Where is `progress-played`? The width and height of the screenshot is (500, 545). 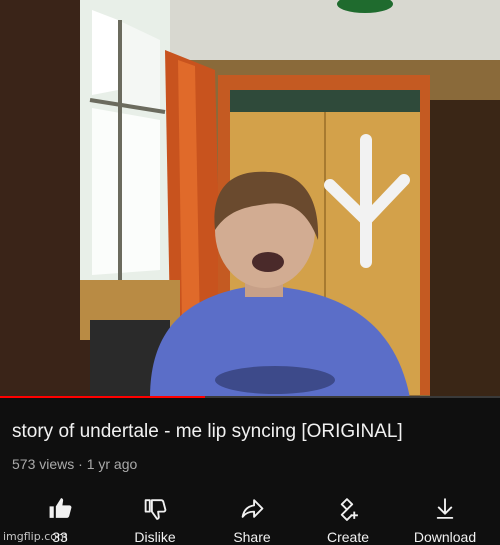
progress-played is located at coordinates (102, 397).